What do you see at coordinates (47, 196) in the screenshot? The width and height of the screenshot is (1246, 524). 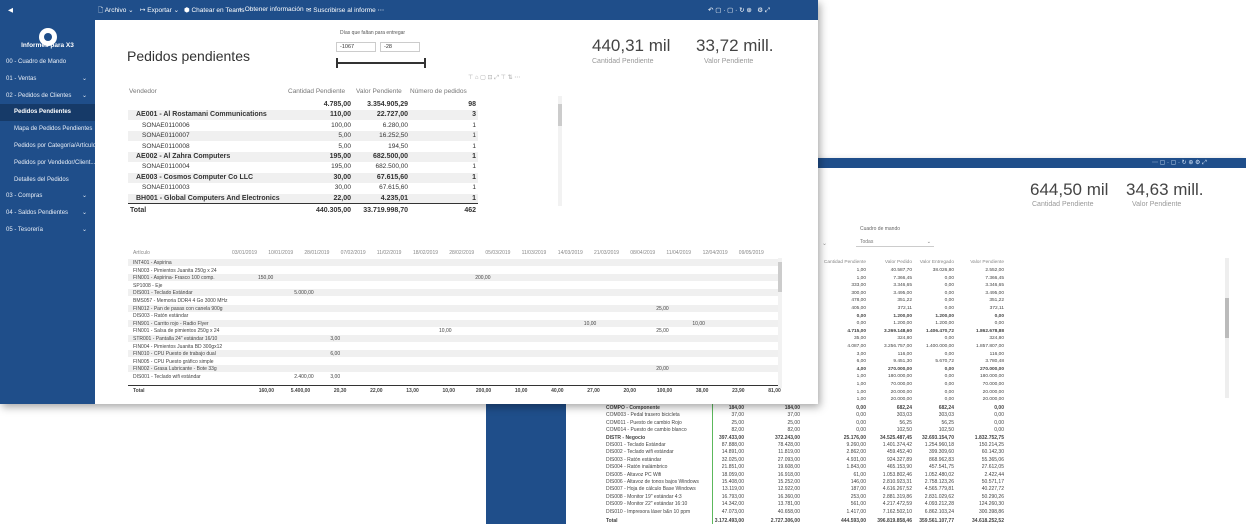 I see `sidebar-item: 03 - Compras ⌄` at bounding box center [47, 196].